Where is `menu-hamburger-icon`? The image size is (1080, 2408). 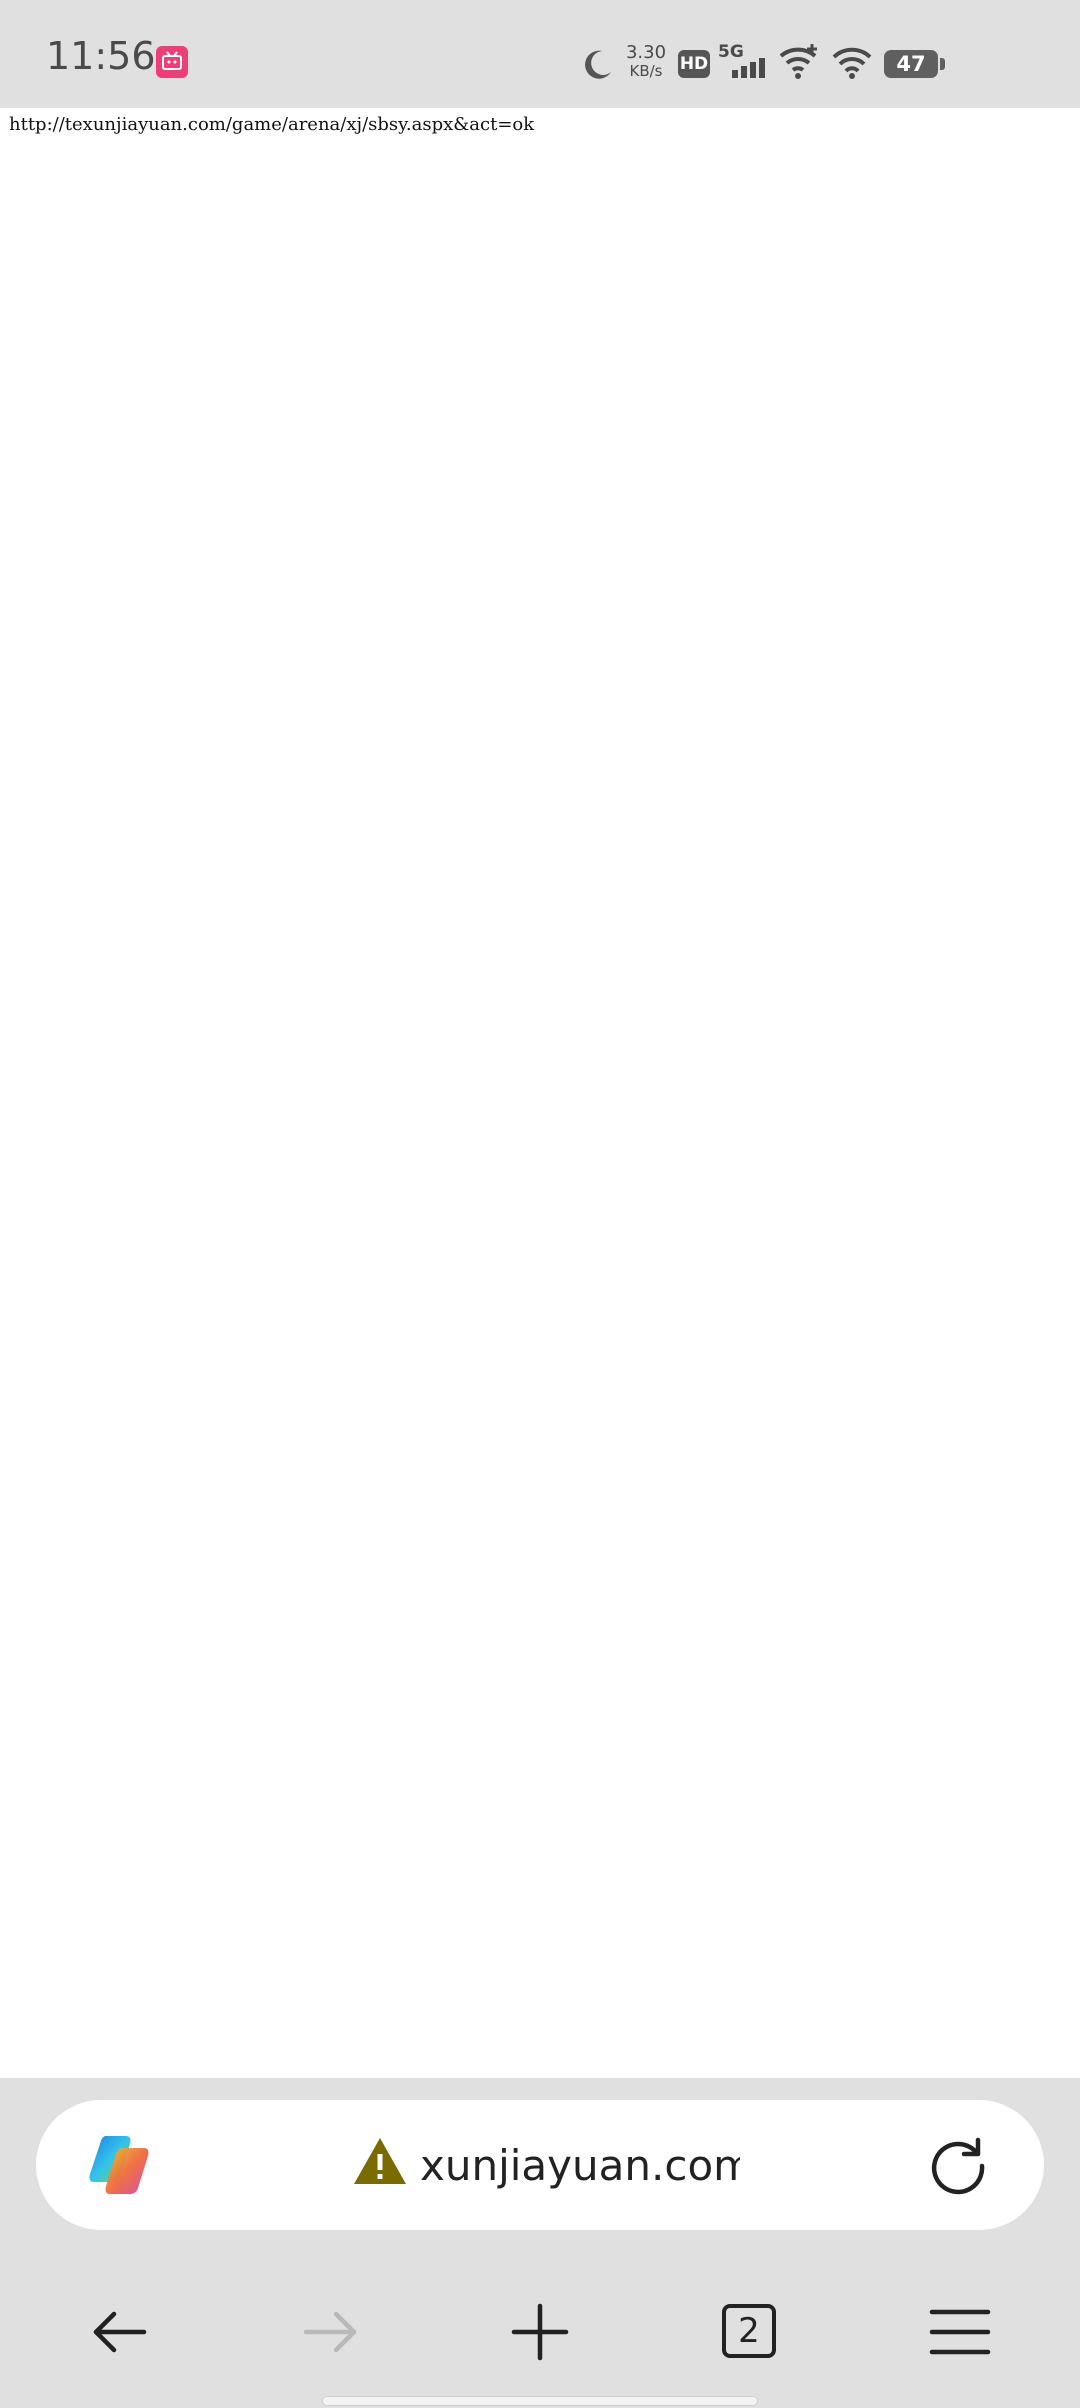
menu-hamburger-icon is located at coordinates (960, 2332).